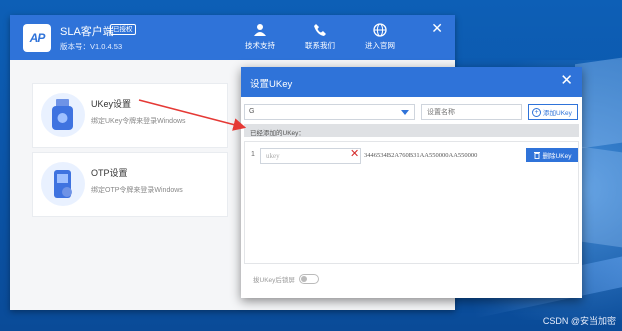  What do you see at coordinates (320, 30) in the screenshot?
I see `phone-icon` at bounding box center [320, 30].